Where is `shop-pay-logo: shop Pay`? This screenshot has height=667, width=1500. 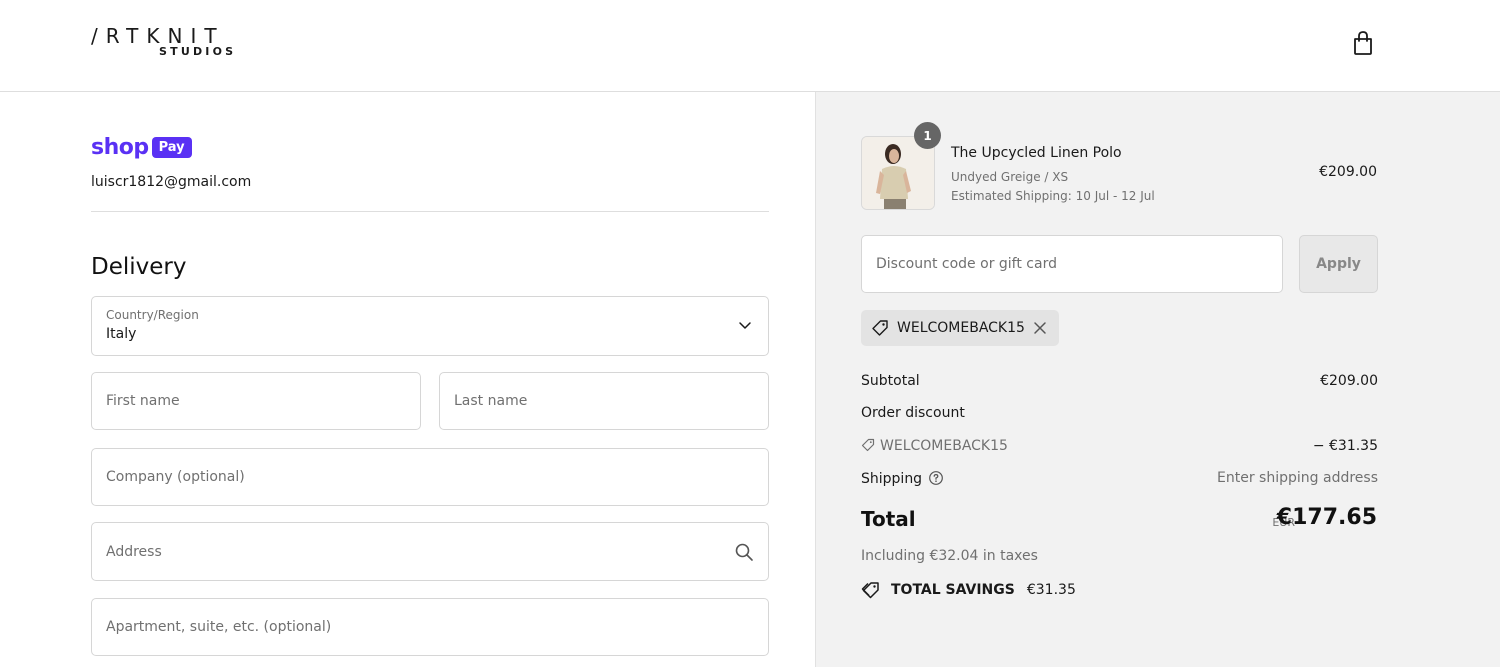 shop-pay-logo: shop Pay is located at coordinates (141, 147).